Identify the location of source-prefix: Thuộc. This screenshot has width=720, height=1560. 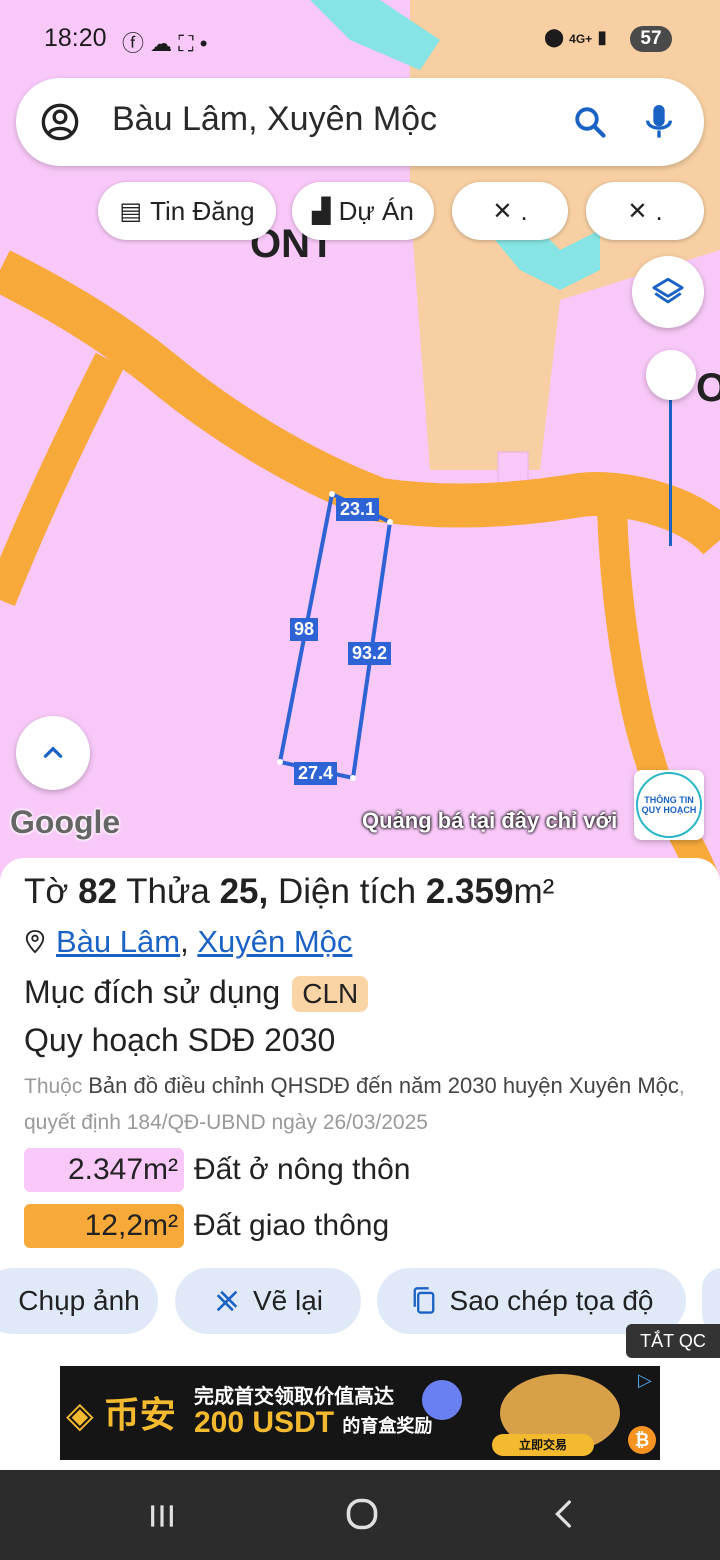
(53, 1086).